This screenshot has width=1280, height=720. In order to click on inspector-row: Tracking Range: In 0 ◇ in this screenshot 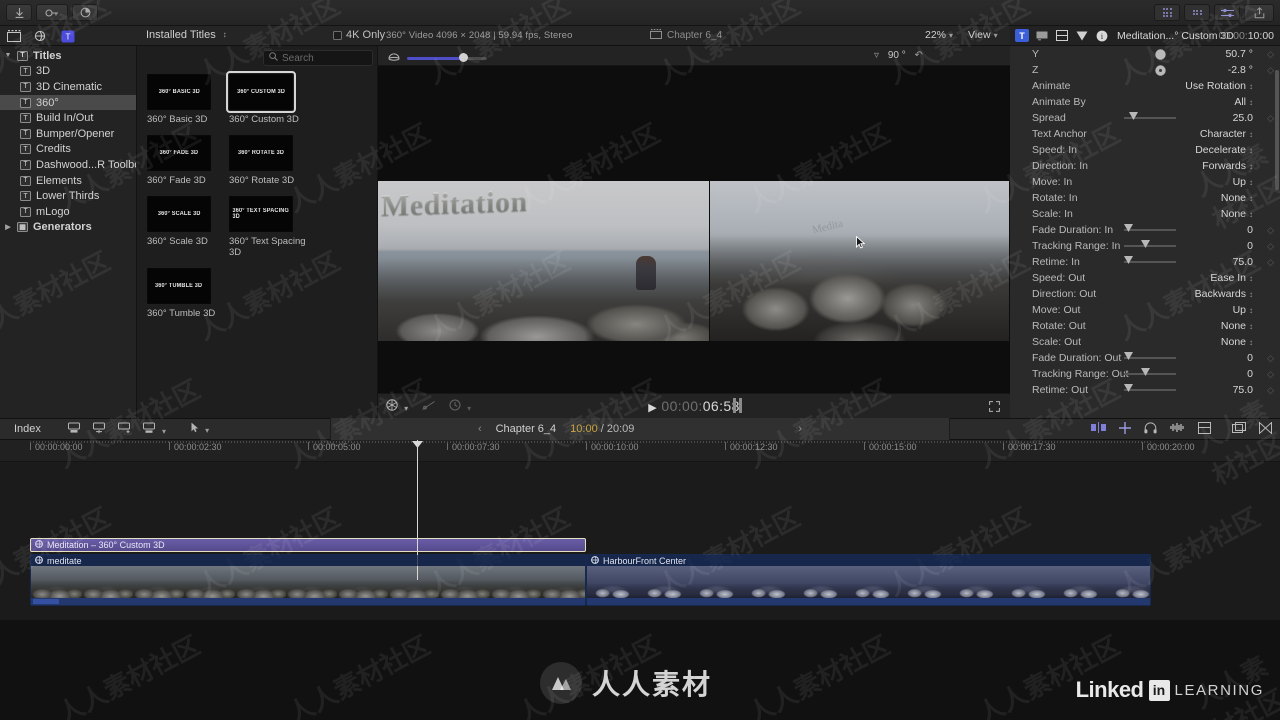, I will do `click(1145, 246)`.